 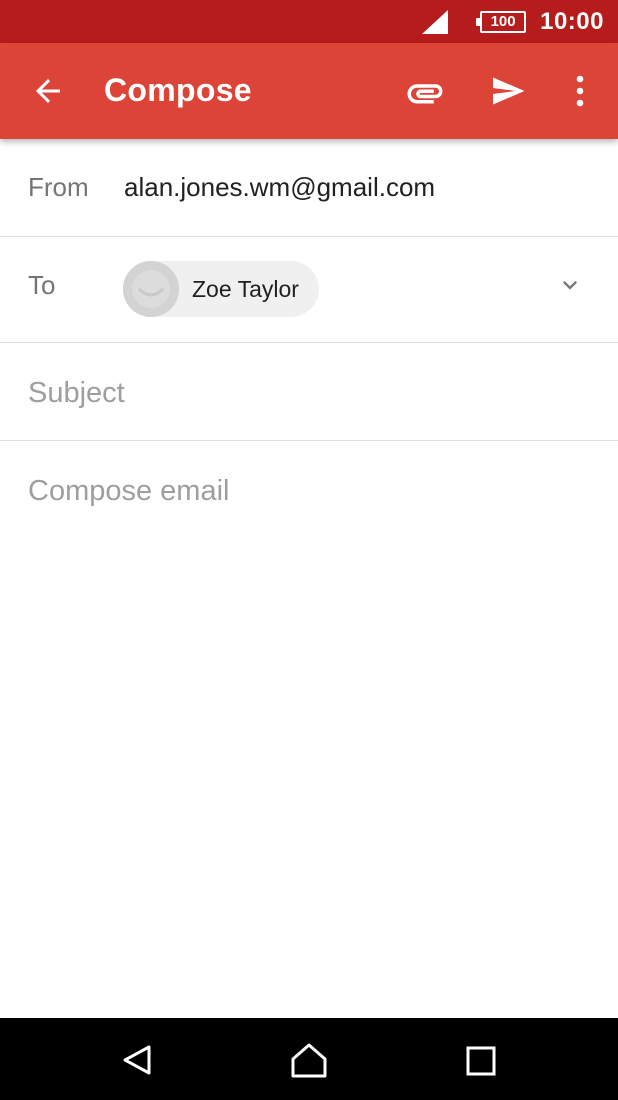 I want to click on to-row: To Zoe Taylor, so click(x=309, y=290).